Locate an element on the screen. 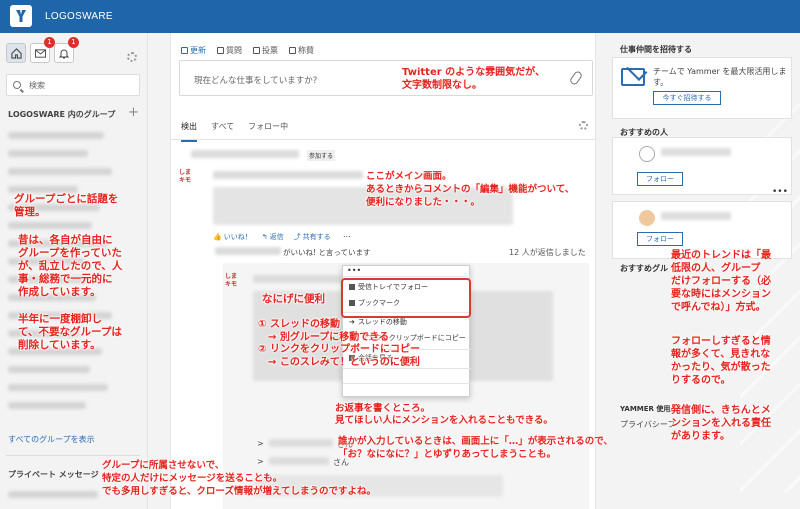 The height and width of the screenshot is (509, 800). home-button is located at coordinates (16, 53).